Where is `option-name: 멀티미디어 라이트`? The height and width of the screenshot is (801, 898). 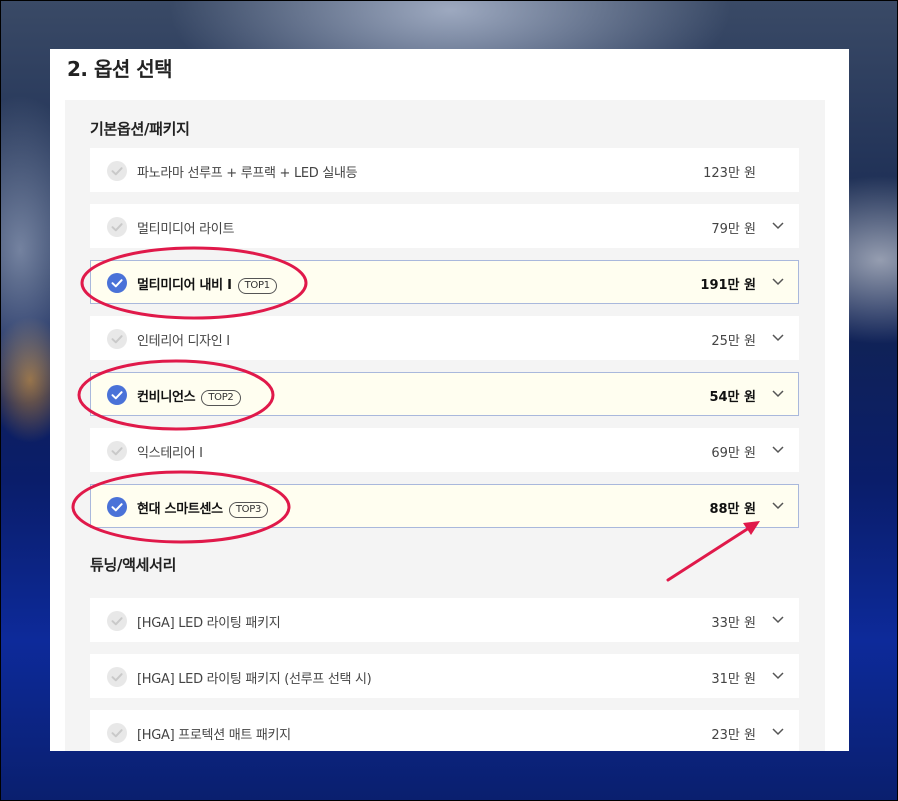
option-name: 멀티미디어 라이트 is located at coordinates (186, 229).